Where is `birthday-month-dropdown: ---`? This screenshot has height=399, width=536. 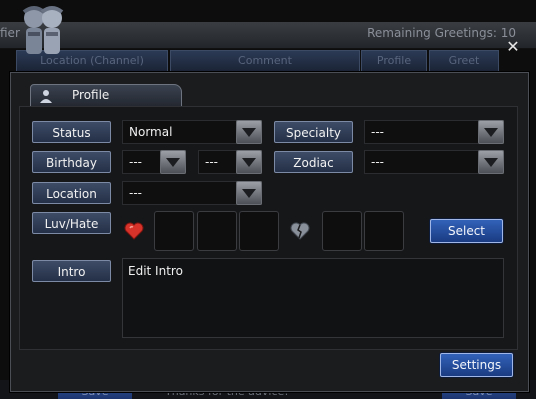
birthday-month-dropdown: --- is located at coordinates (154, 162).